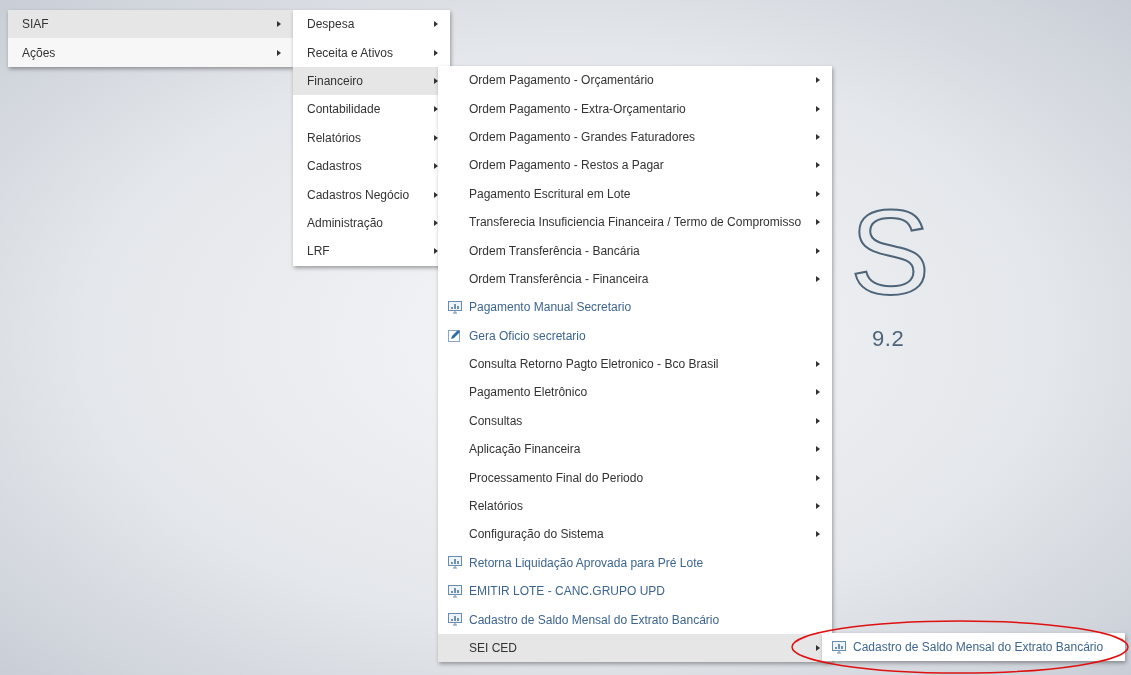  What do you see at coordinates (635, 591) in the screenshot?
I see `menu-item: EMITIR LOTE - CANC.GRUPO UPD` at bounding box center [635, 591].